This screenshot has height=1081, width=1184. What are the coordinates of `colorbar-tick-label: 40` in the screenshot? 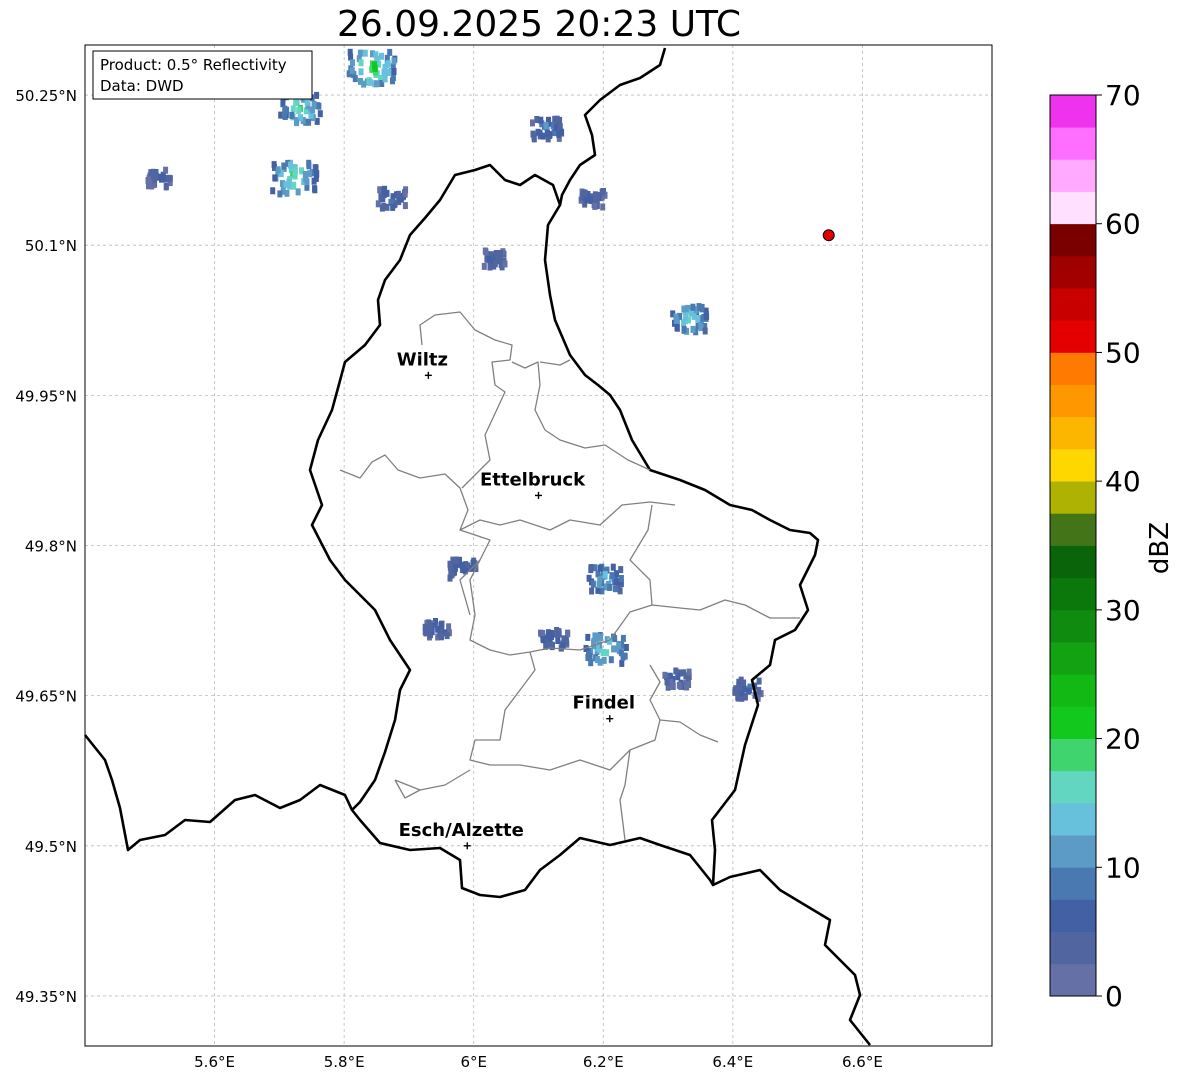 It's located at (1123, 481).